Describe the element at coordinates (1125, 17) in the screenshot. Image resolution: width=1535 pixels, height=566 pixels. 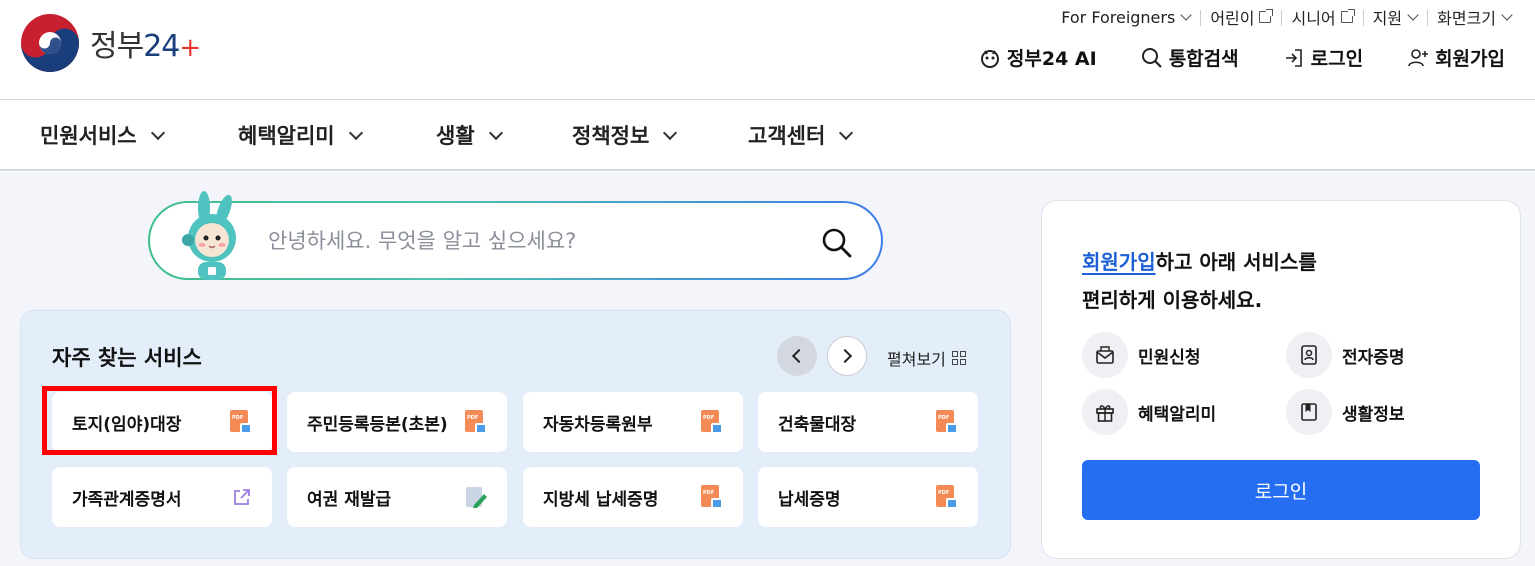
I see `util-foreigners: For Foreigners` at that location.